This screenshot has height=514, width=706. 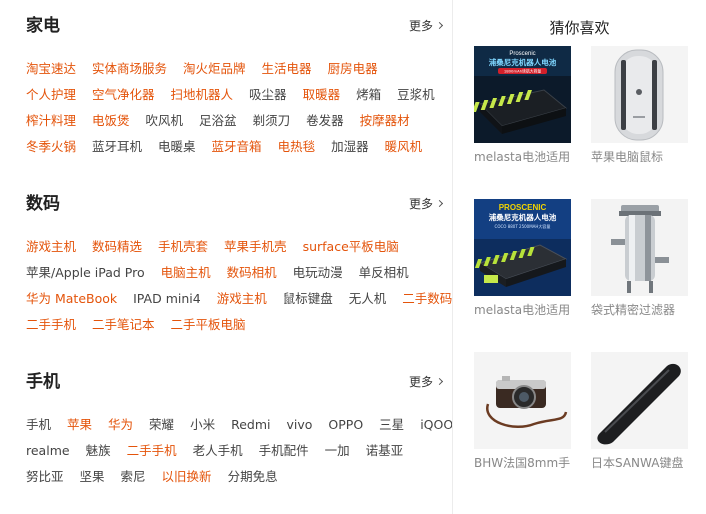 I want to click on category-link: 电热毯, so click(x=297, y=147).